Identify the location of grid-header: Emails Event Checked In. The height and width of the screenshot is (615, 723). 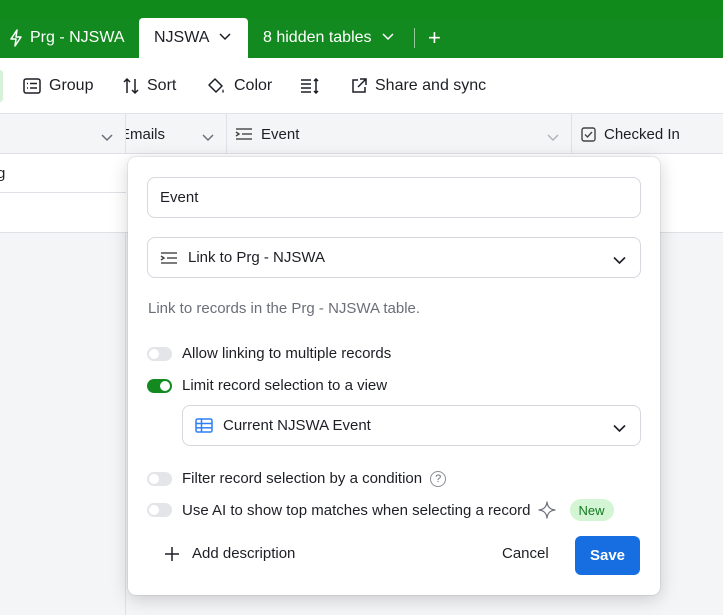
(361, 134).